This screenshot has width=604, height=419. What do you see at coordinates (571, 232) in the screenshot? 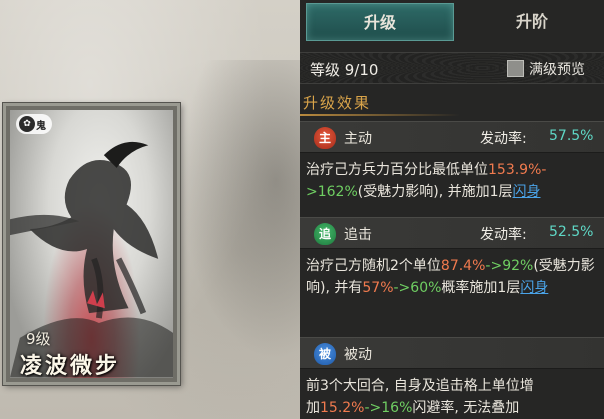
I see `trigger-rate-value: 52.5%` at bounding box center [571, 232].